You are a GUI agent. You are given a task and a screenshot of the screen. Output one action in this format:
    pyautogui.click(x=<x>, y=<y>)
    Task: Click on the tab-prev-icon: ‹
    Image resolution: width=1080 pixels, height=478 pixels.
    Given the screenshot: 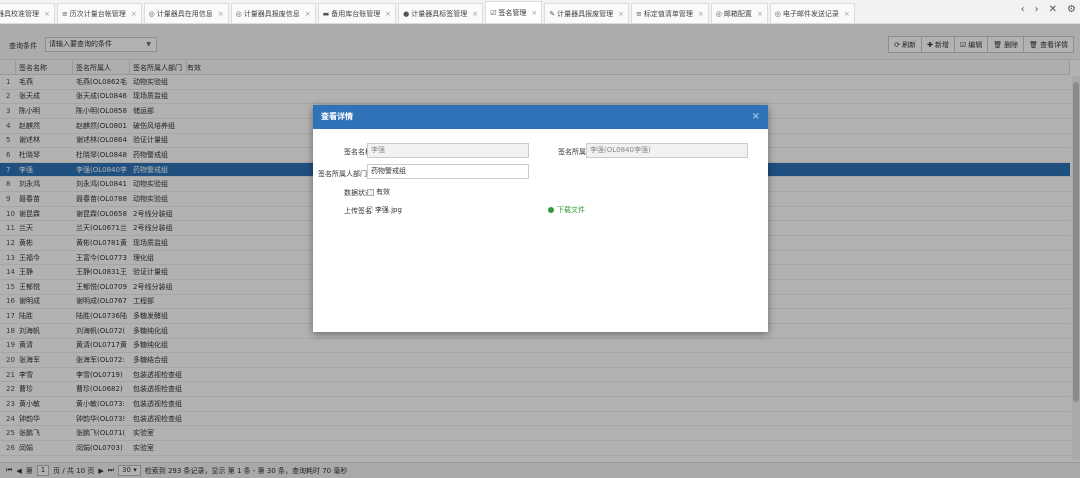 What is the action you would take?
    pyautogui.click(x=1023, y=9)
    